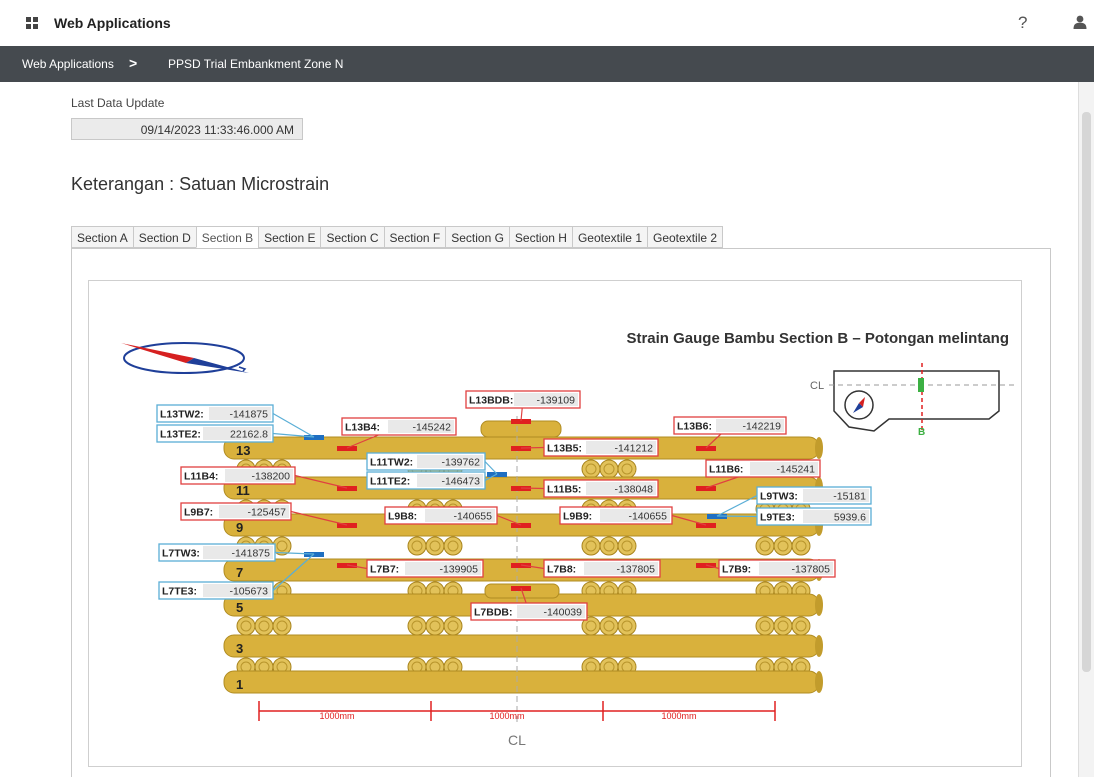 This screenshot has width=1094, height=777. Describe the element at coordinates (616, 515) in the screenshot. I see `gauge-label-l9b9: L9B9: -140655` at that location.